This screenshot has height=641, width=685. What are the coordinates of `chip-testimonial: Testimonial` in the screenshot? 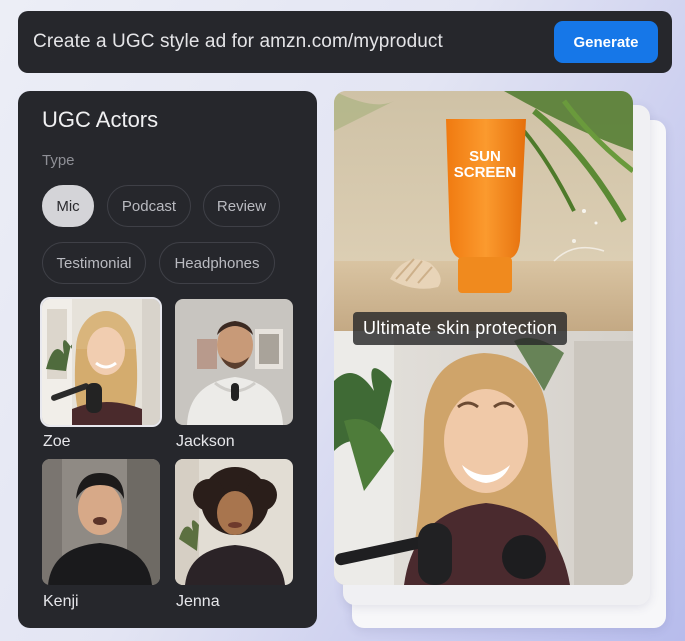 It's located at (94, 263).